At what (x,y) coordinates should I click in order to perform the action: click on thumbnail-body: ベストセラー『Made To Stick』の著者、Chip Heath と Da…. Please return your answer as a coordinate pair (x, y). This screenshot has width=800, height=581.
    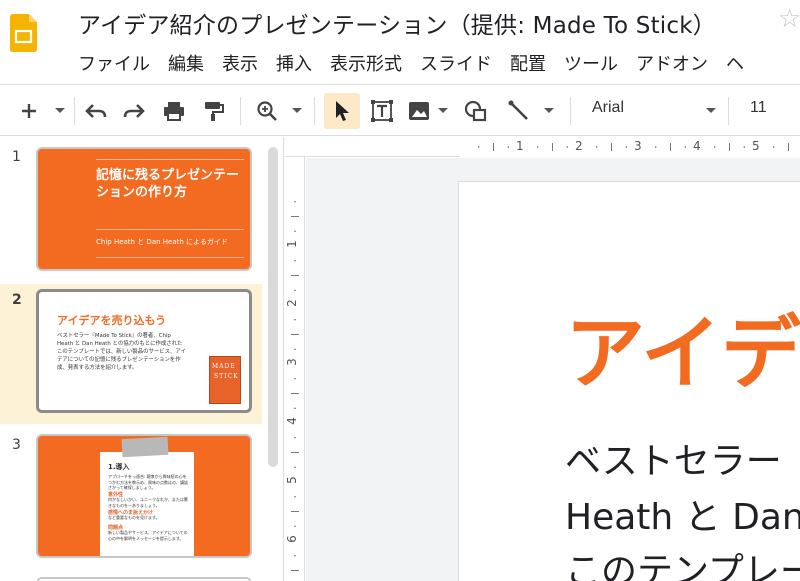
    Looking at the image, I should click on (121, 352).